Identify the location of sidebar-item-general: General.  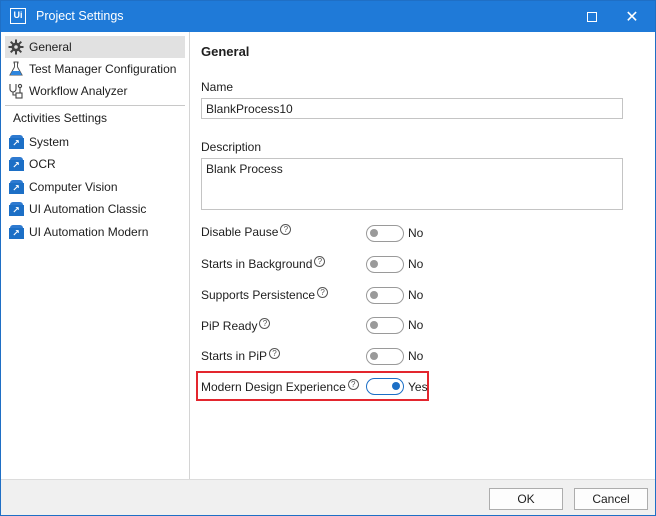
(95, 47).